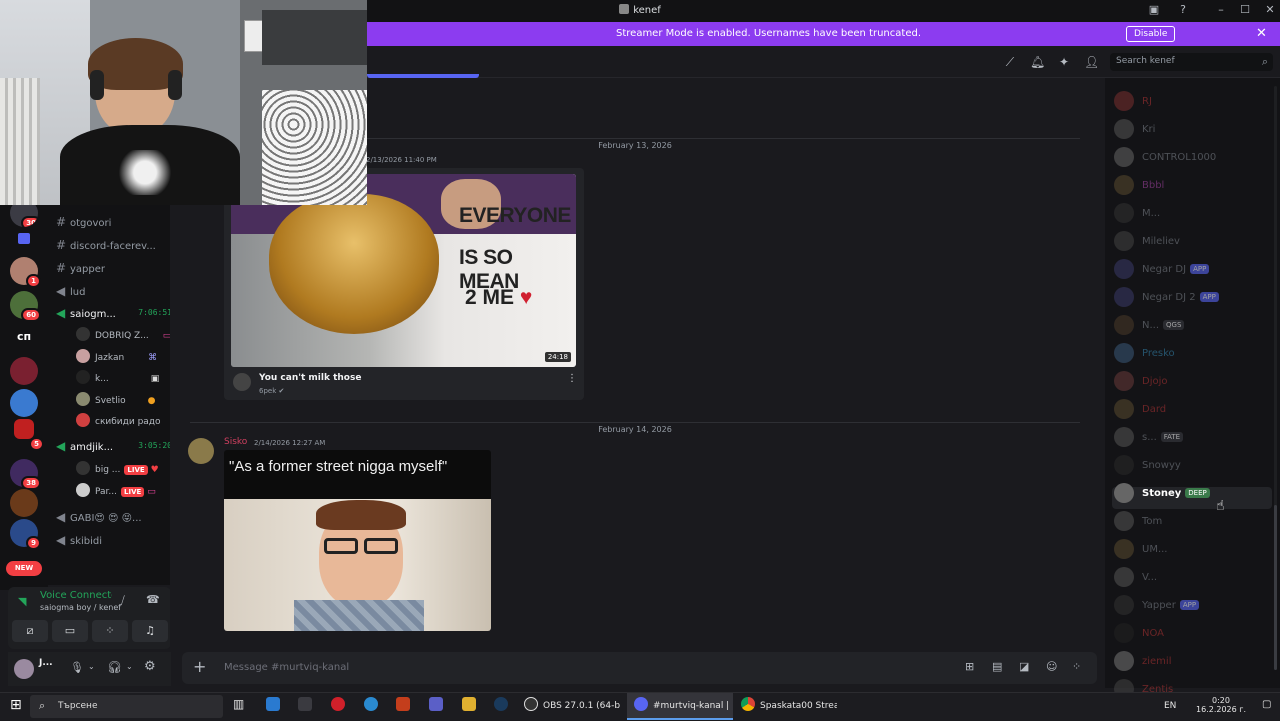  Describe the element at coordinates (126, 706) in the screenshot. I see `taskbar-search: ⌕ Търсене` at that location.